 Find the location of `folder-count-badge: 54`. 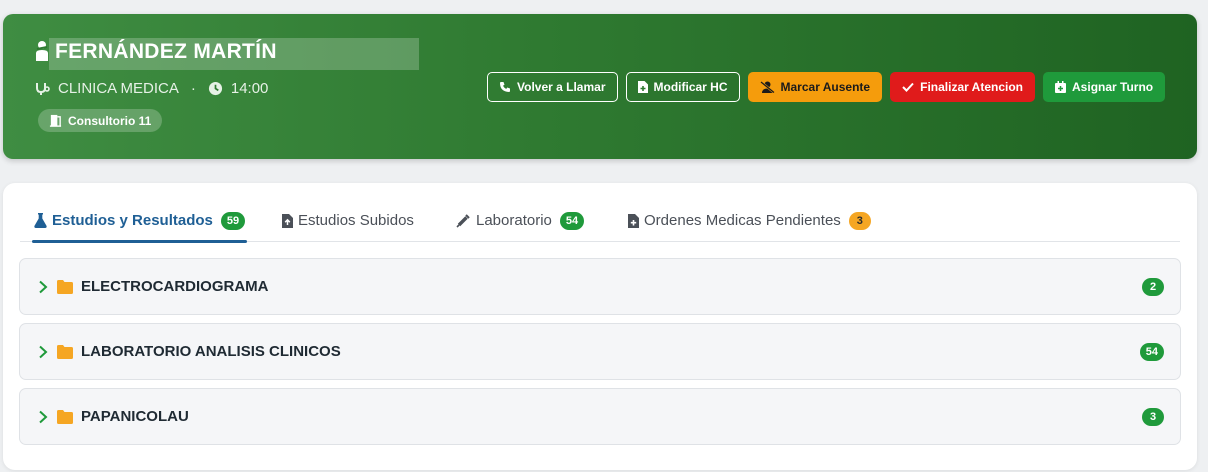

folder-count-badge: 54 is located at coordinates (1151, 351).